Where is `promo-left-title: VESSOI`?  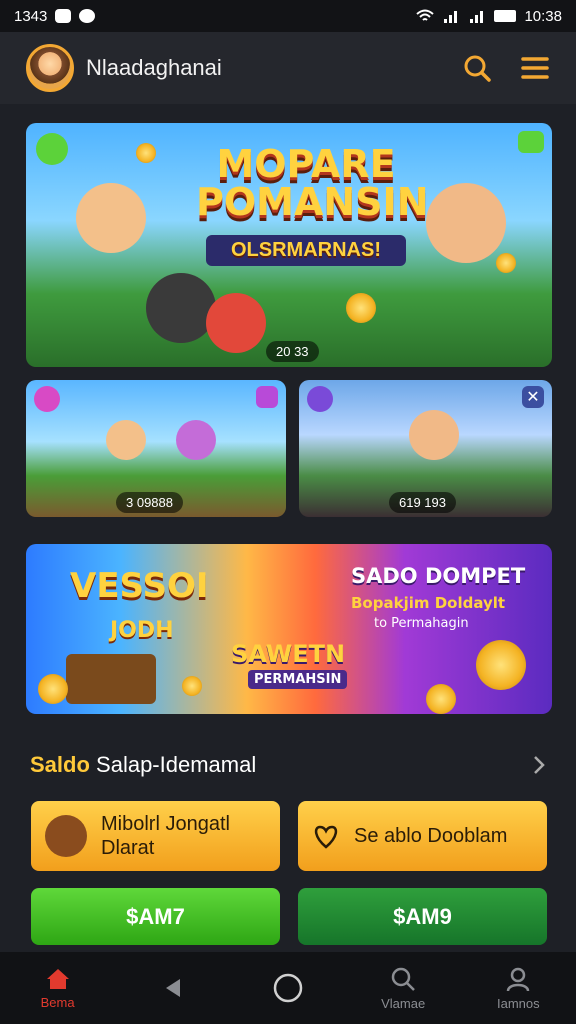 promo-left-title: VESSOI is located at coordinates (139, 586).